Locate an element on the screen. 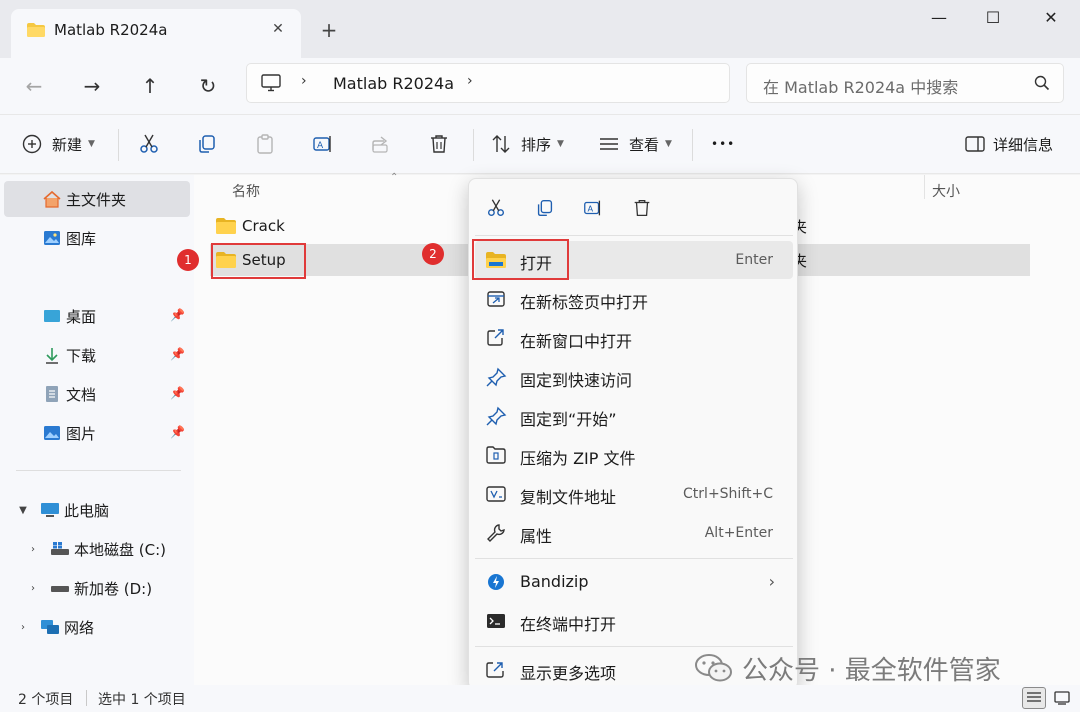 The height and width of the screenshot is (712, 1080). up-icon: ↑ is located at coordinates (150, 86).